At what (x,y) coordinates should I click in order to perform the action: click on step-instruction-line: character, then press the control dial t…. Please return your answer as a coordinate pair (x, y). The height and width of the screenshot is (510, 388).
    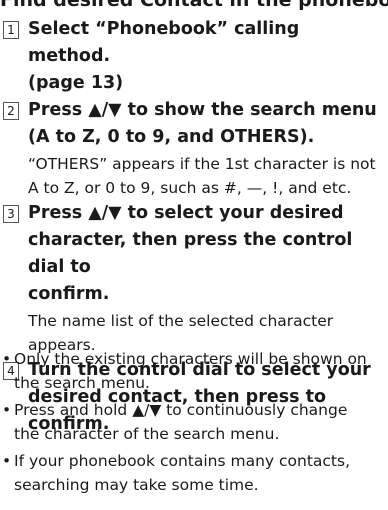
    Looking at the image, I should click on (190, 253).